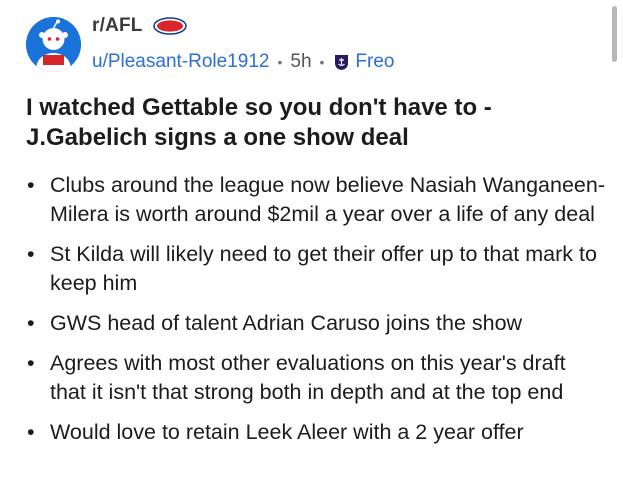  I want to click on fremantle-anchor-icon, so click(342, 62).